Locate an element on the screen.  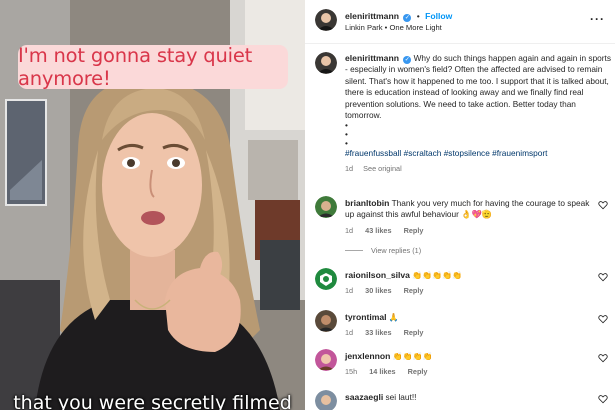
video-quote-caption: I'm not gonna stay quiet anymore! is located at coordinates (153, 67).